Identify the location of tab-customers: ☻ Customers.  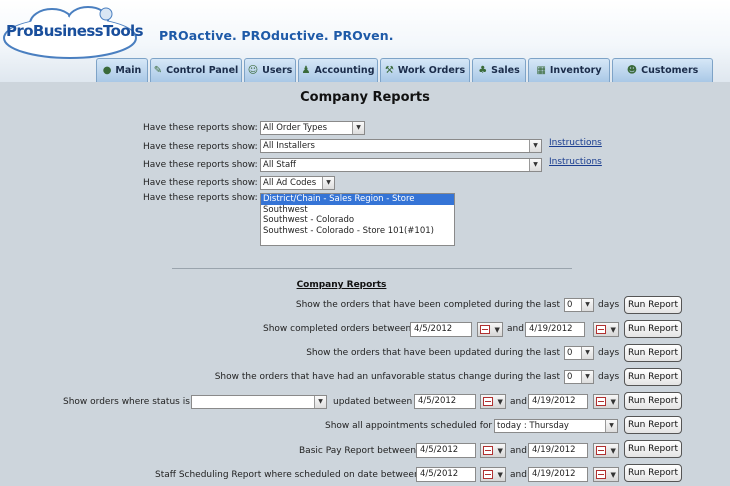
(662, 70).